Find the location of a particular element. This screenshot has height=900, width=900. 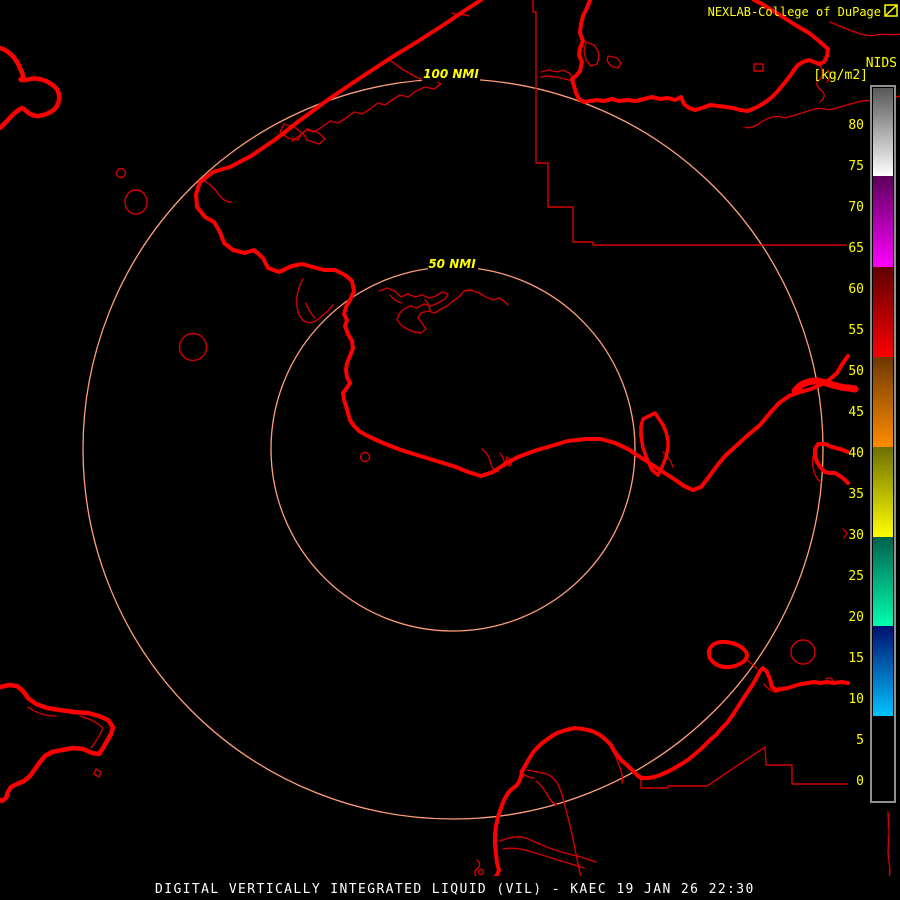

tick-label: 5 is located at coordinates (860, 740).